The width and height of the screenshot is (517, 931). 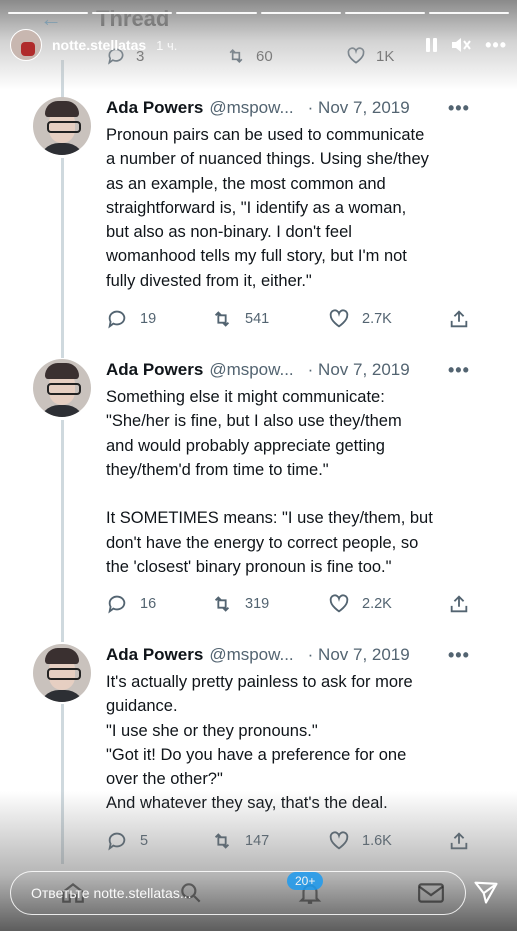 What do you see at coordinates (144, 841) in the screenshot?
I see `reply-count: 5` at bounding box center [144, 841].